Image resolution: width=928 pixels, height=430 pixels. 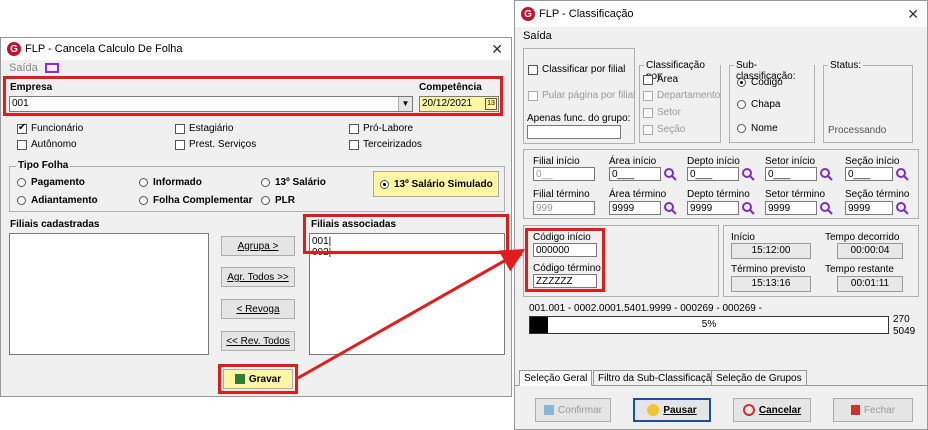 What do you see at coordinates (491, 104) in the screenshot?
I see `calendar-icon: 13` at bounding box center [491, 104].